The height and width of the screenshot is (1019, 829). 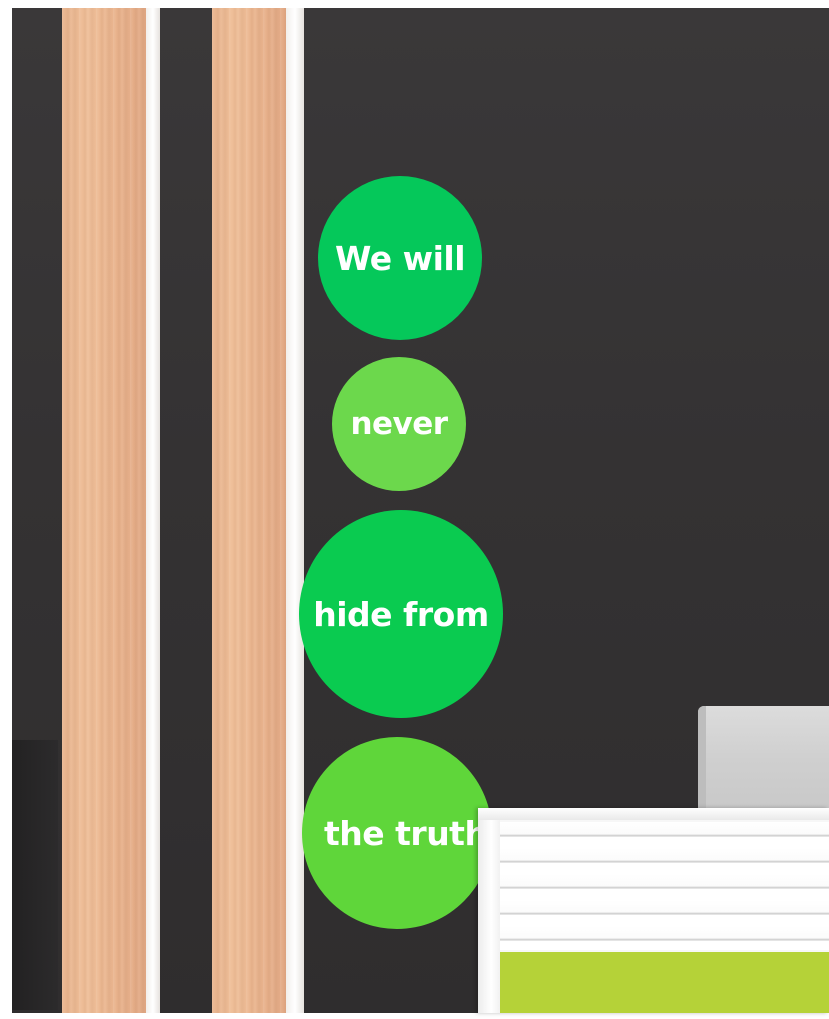 I want to click on wood-slat-left, so click(x=104, y=510).